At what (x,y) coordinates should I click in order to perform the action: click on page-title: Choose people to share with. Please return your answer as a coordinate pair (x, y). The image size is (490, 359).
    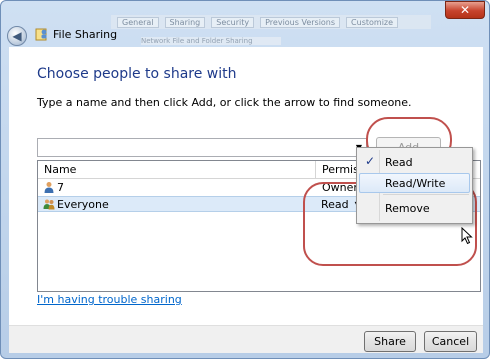
    Looking at the image, I should click on (137, 74).